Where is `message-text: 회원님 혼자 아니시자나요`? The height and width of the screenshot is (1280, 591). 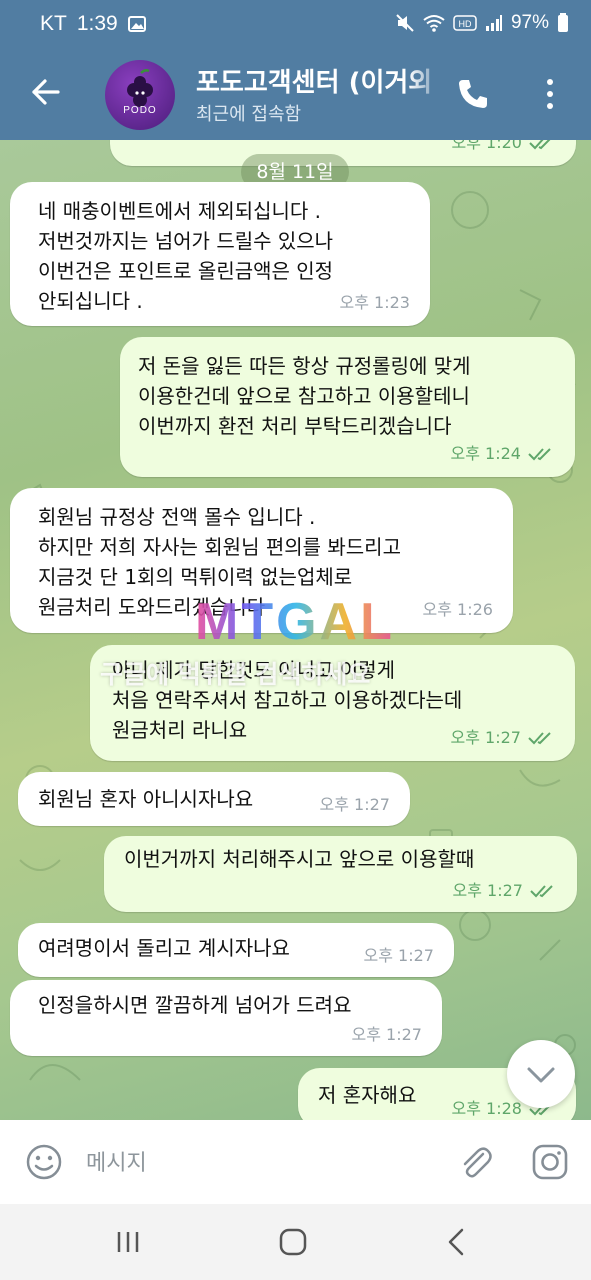 message-text: 회원님 혼자 아니시자나요 is located at coordinates (146, 799).